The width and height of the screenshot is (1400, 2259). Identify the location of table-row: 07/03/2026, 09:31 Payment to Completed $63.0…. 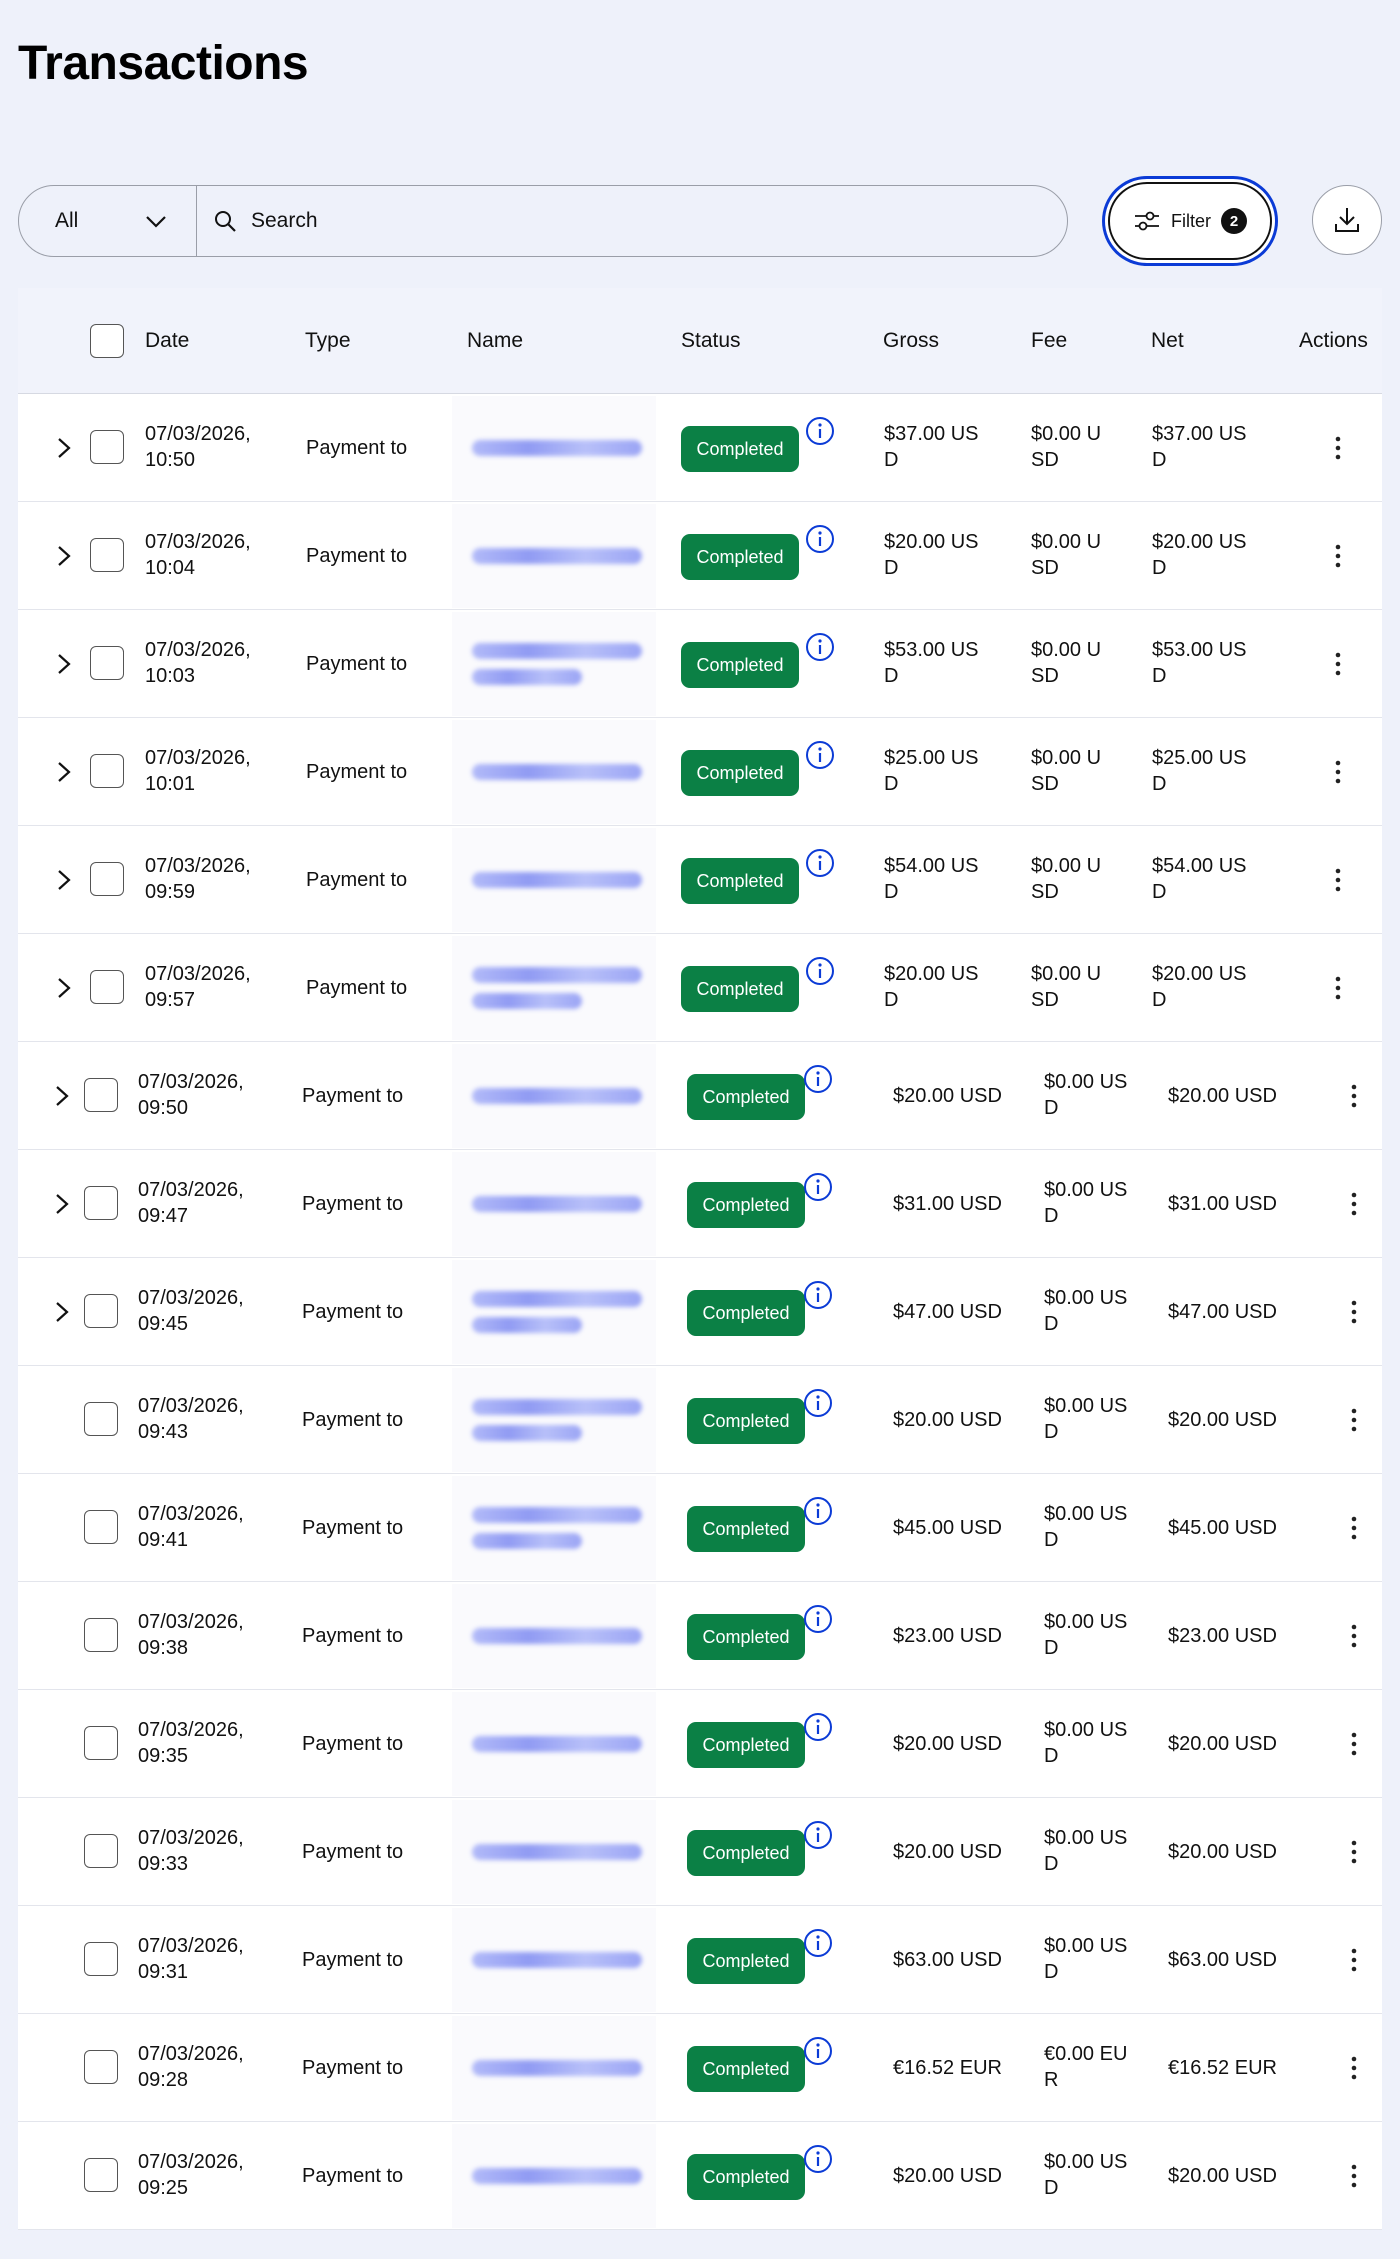
(700, 1960).